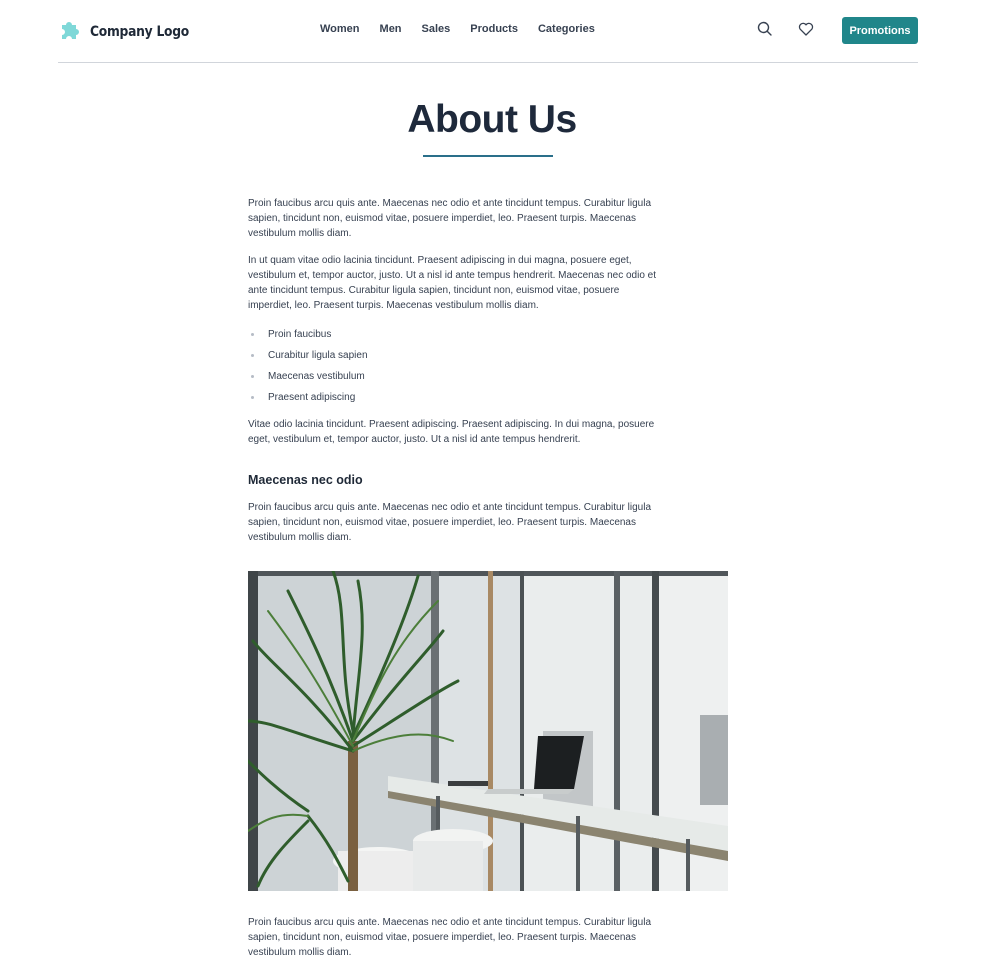 The height and width of the screenshot is (980, 984). What do you see at coordinates (308, 358) in the screenshot?
I see `list-item: Curabitur ligula sapien` at bounding box center [308, 358].